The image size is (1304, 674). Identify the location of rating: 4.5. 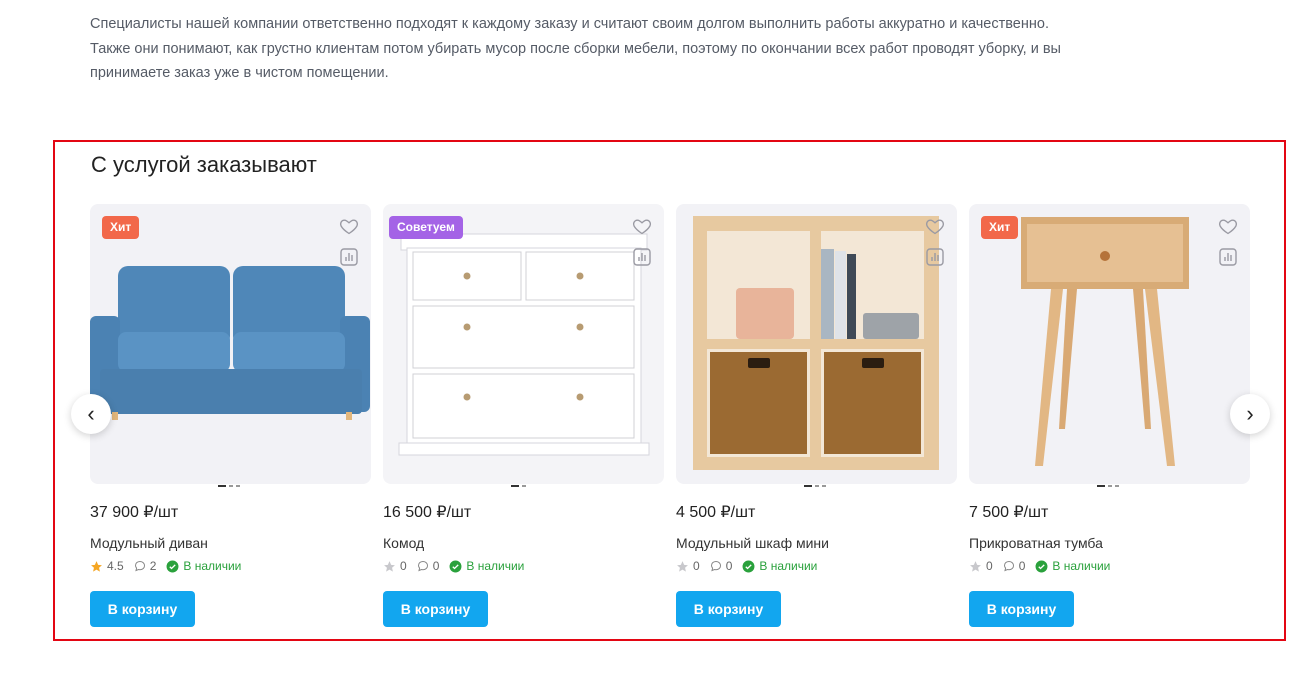
(107, 566).